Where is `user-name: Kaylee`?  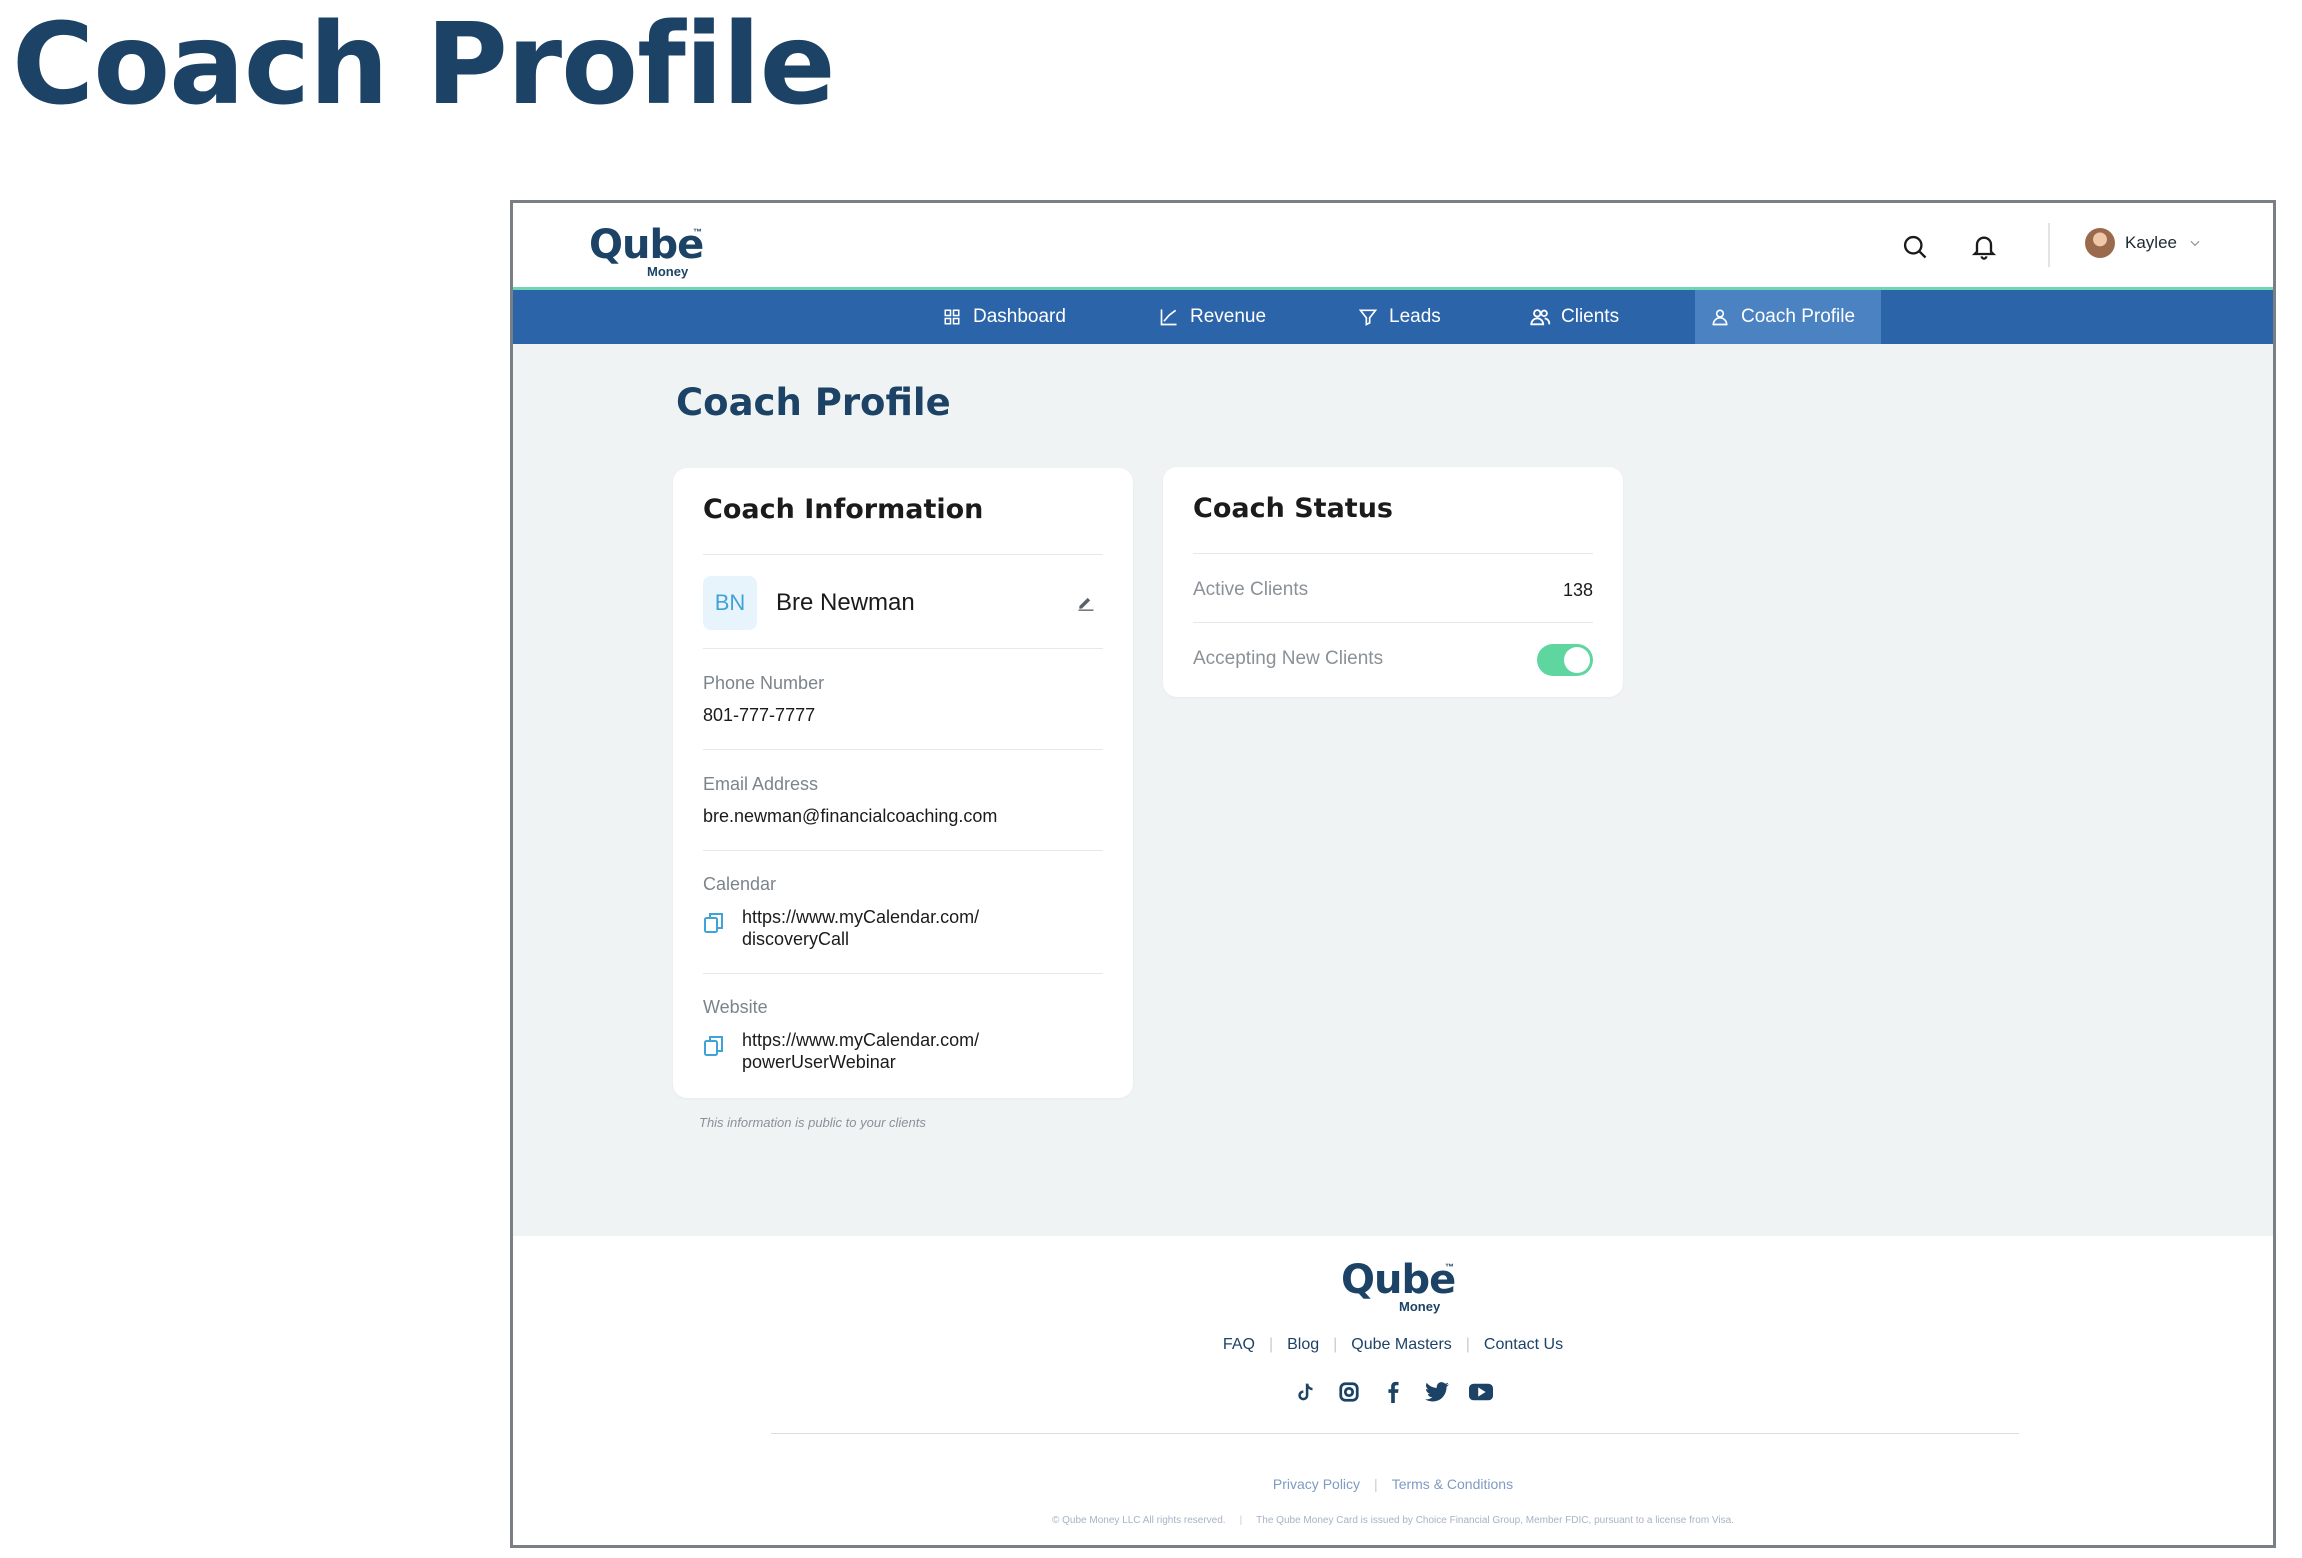 user-name: Kaylee is located at coordinates (2151, 242).